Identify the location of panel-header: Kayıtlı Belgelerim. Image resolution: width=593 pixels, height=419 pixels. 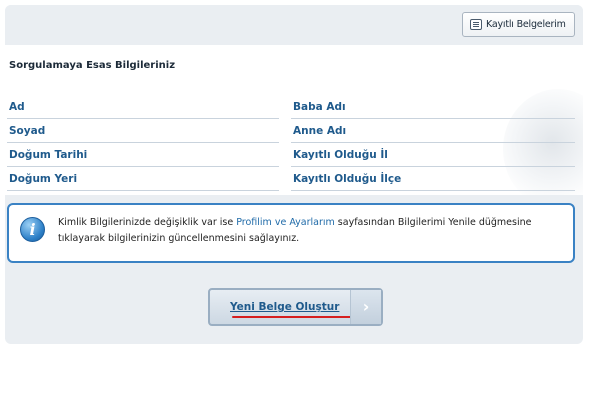
(294, 26).